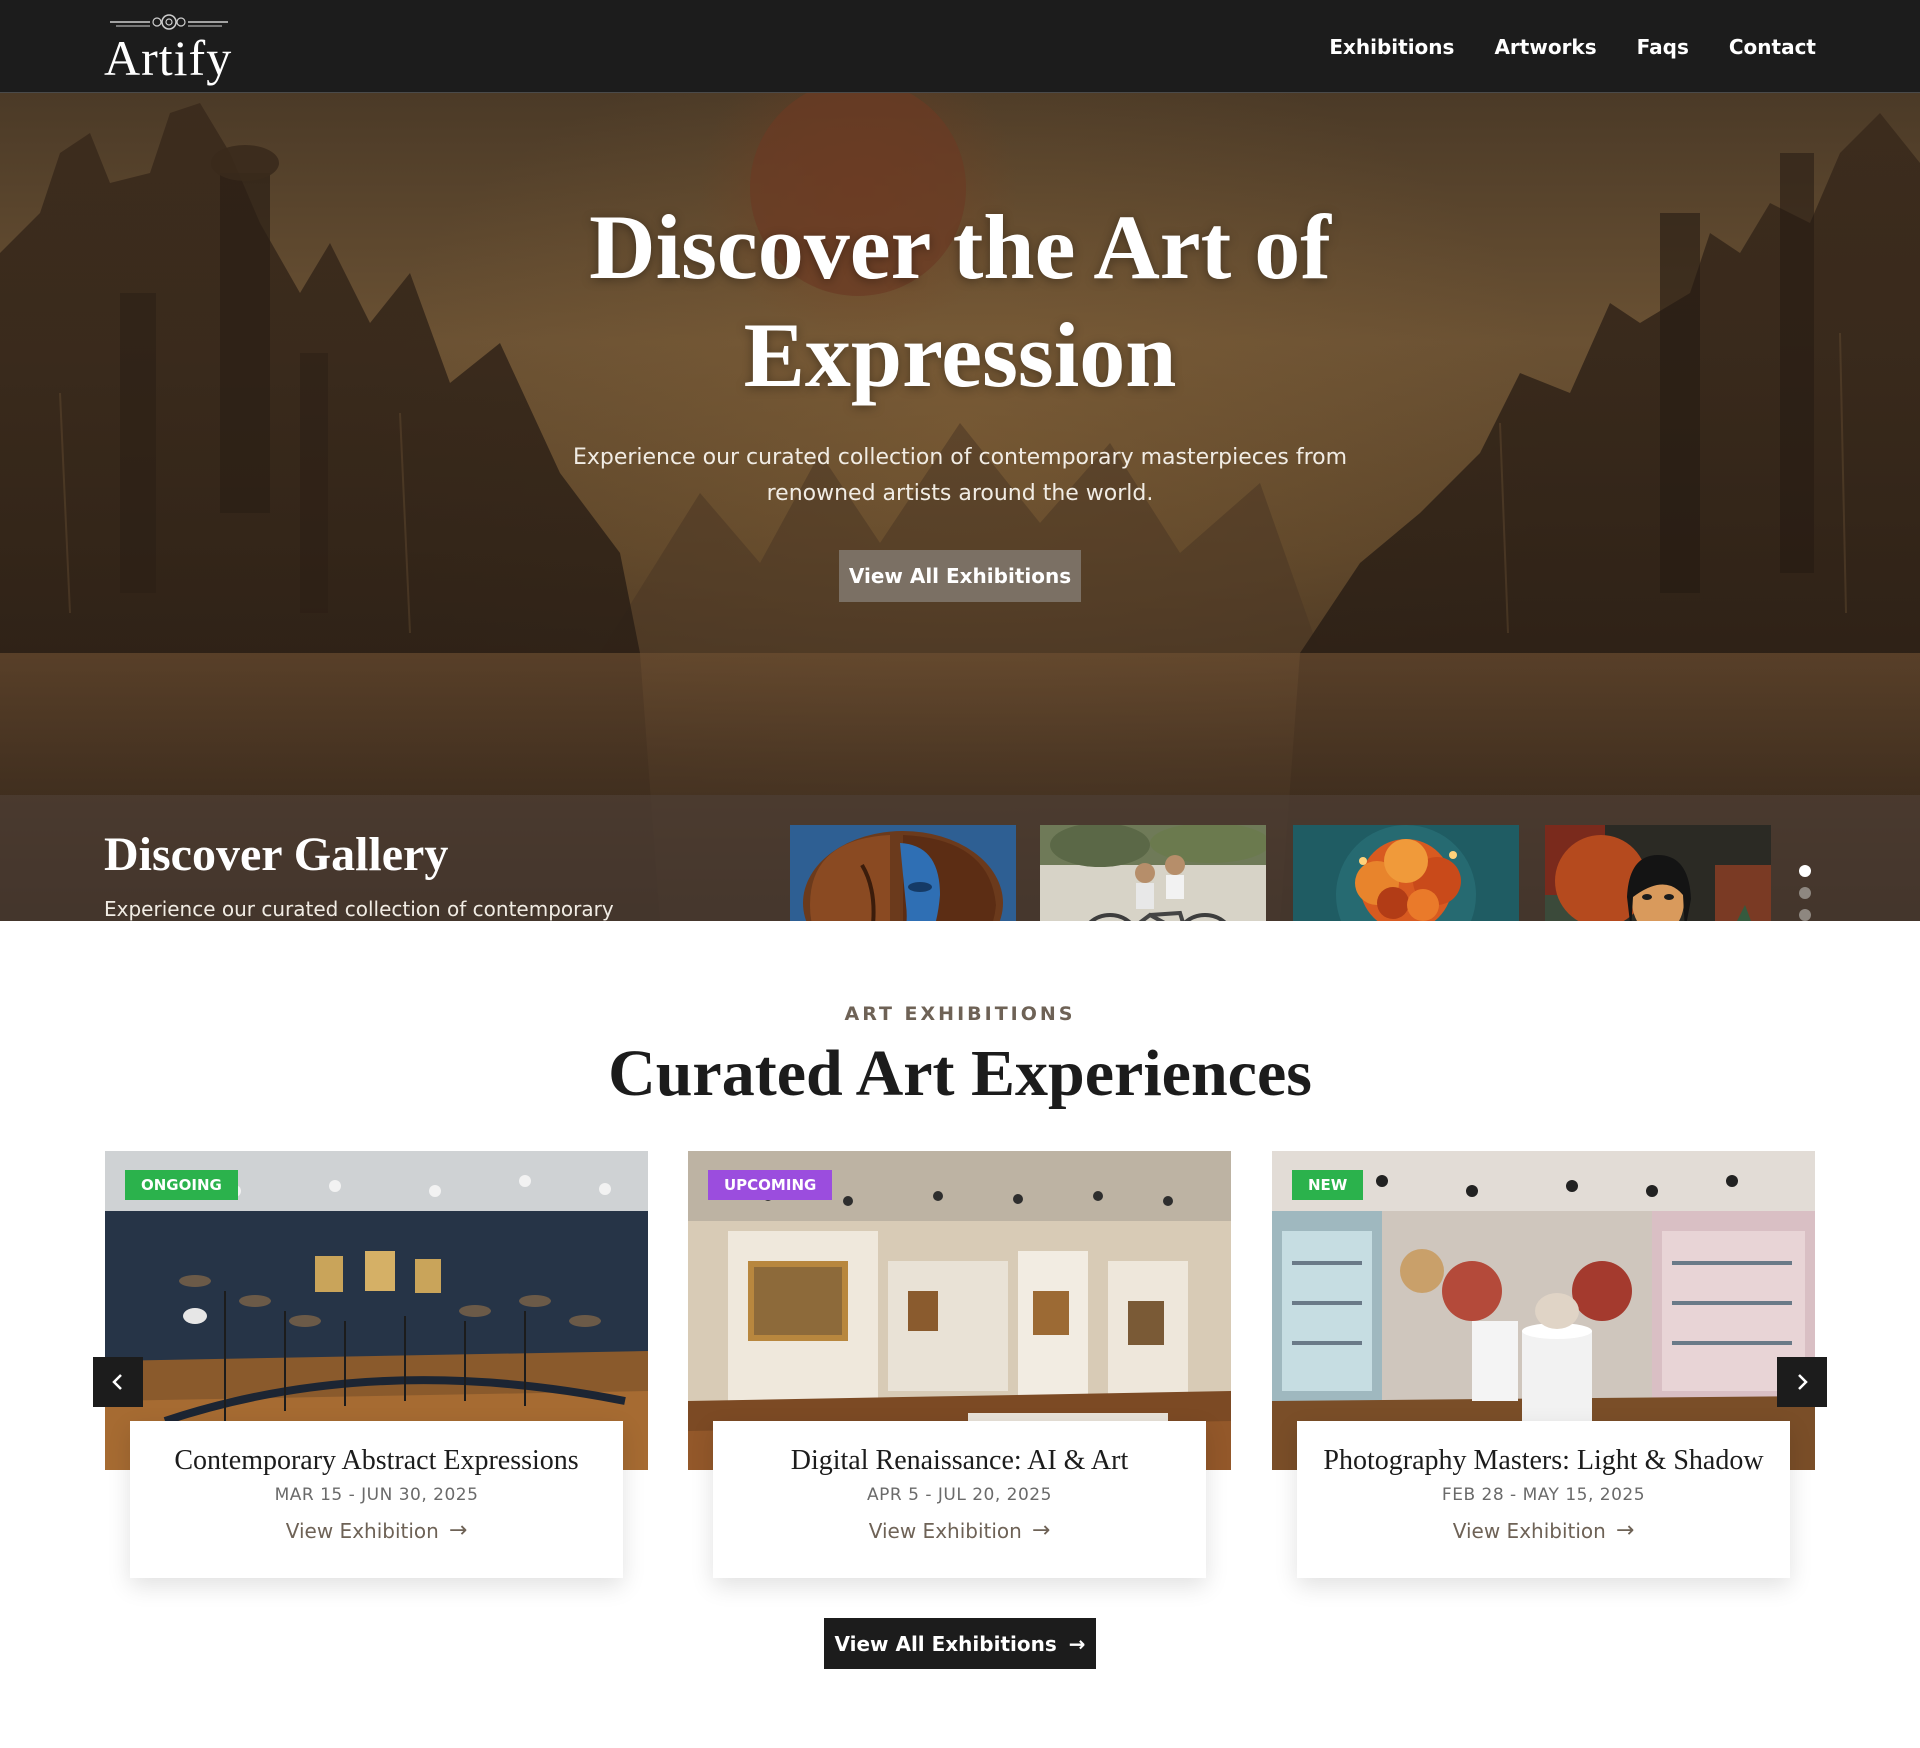 The image size is (1920, 1748). I want to click on cubist-portrait-image, so click(1658, 873).